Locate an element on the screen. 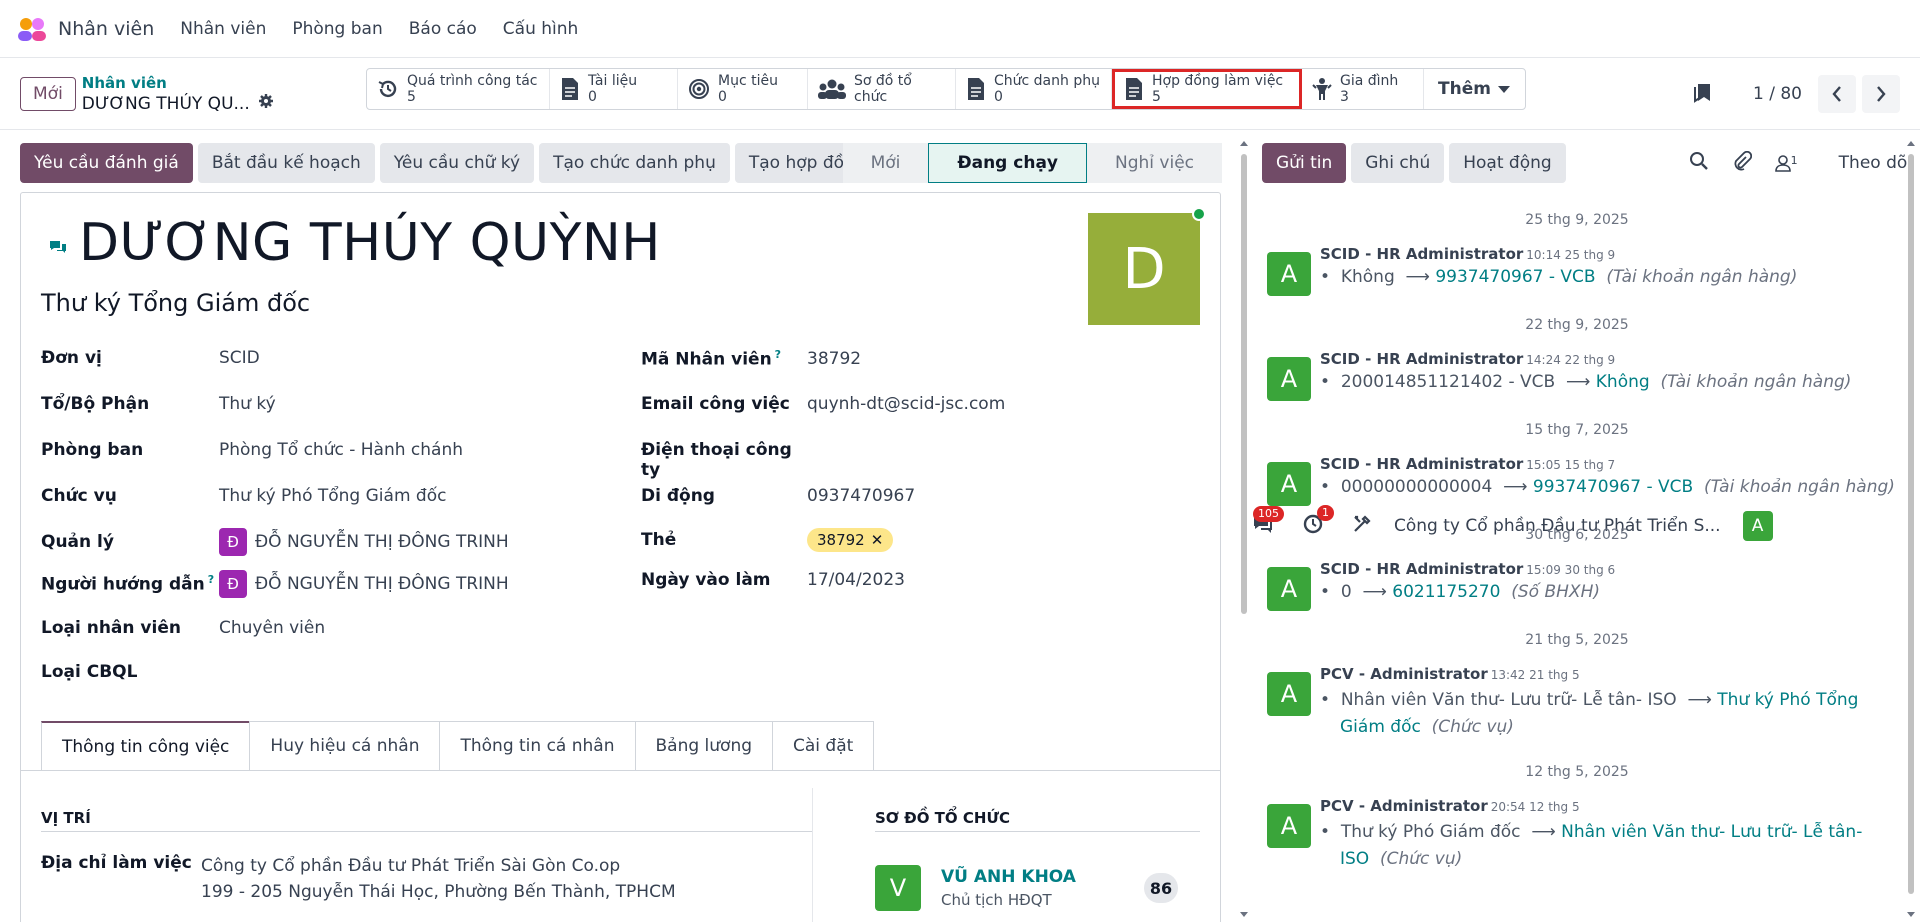 This screenshot has width=1920, height=924. tab-work-info: Thông tin công việc is located at coordinates (146, 746).